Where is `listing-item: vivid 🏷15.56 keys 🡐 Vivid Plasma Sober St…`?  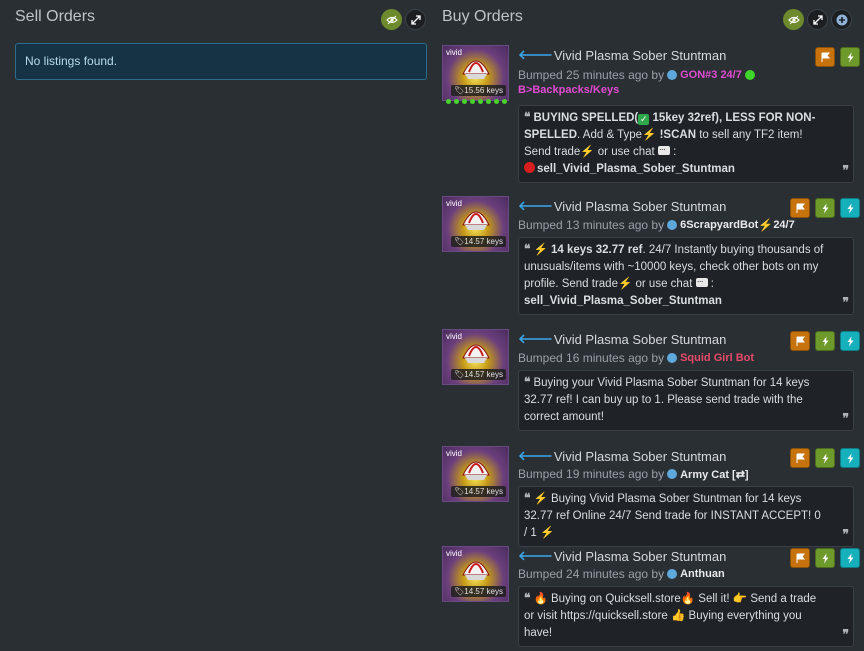 listing-item: vivid 🏷15.56 keys 🡐 Vivid Plasma Sober St… is located at coordinates (651, 115).